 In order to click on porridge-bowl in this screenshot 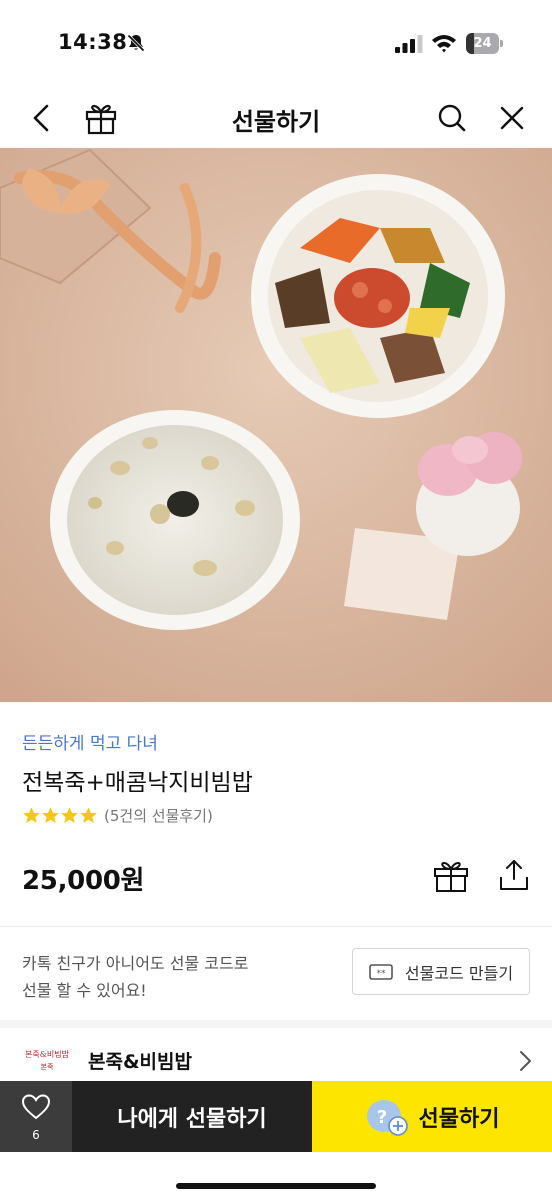, I will do `click(175, 520)`.